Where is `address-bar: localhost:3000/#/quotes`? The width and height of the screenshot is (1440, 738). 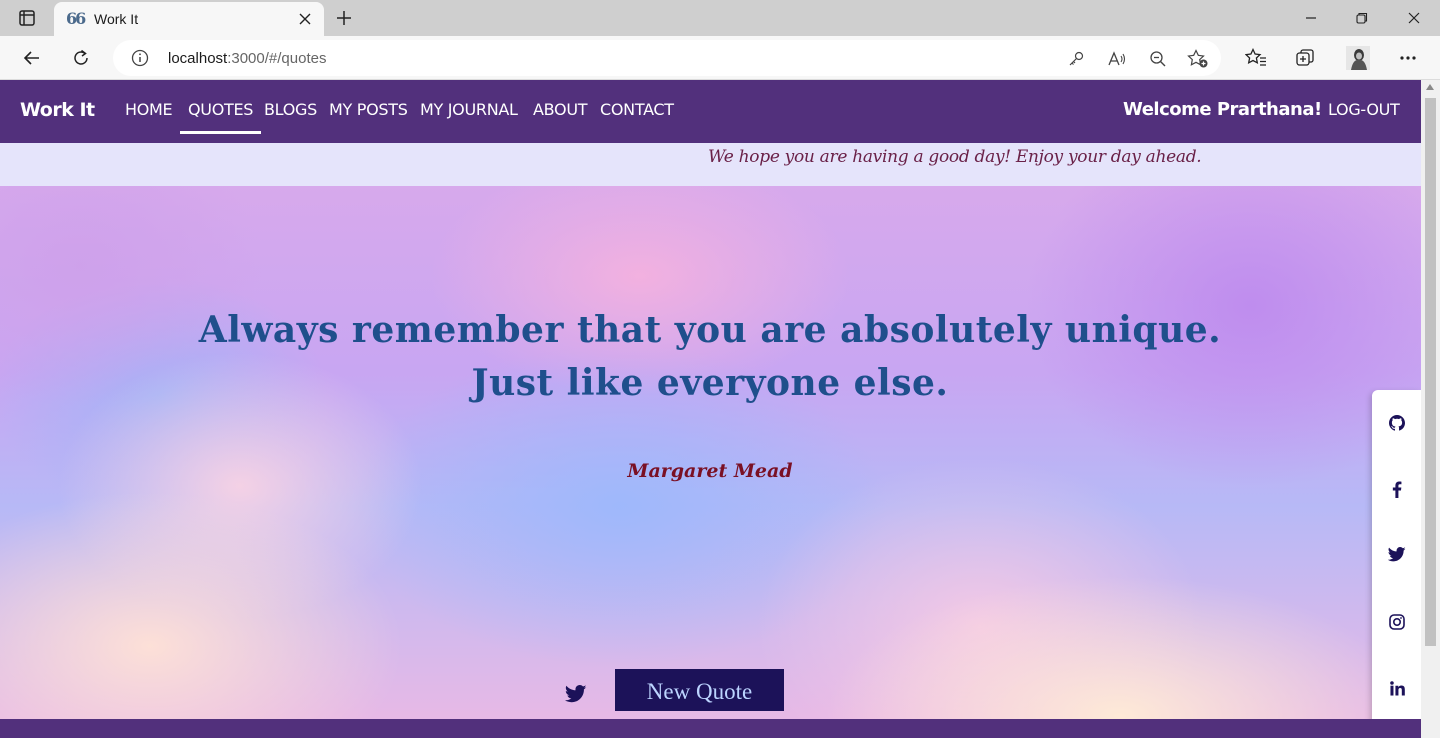
address-bar: localhost:3000/#/quotes is located at coordinates (667, 58).